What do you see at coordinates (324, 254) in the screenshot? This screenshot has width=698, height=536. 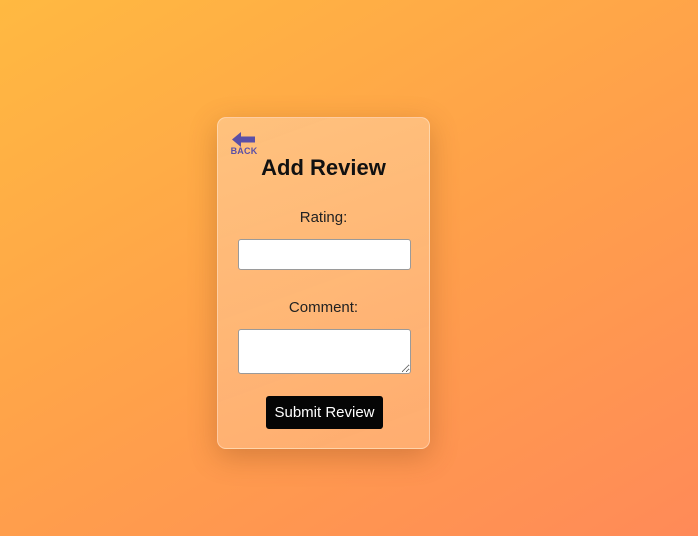 I see `rating-input` at bounding box center [324, 254].